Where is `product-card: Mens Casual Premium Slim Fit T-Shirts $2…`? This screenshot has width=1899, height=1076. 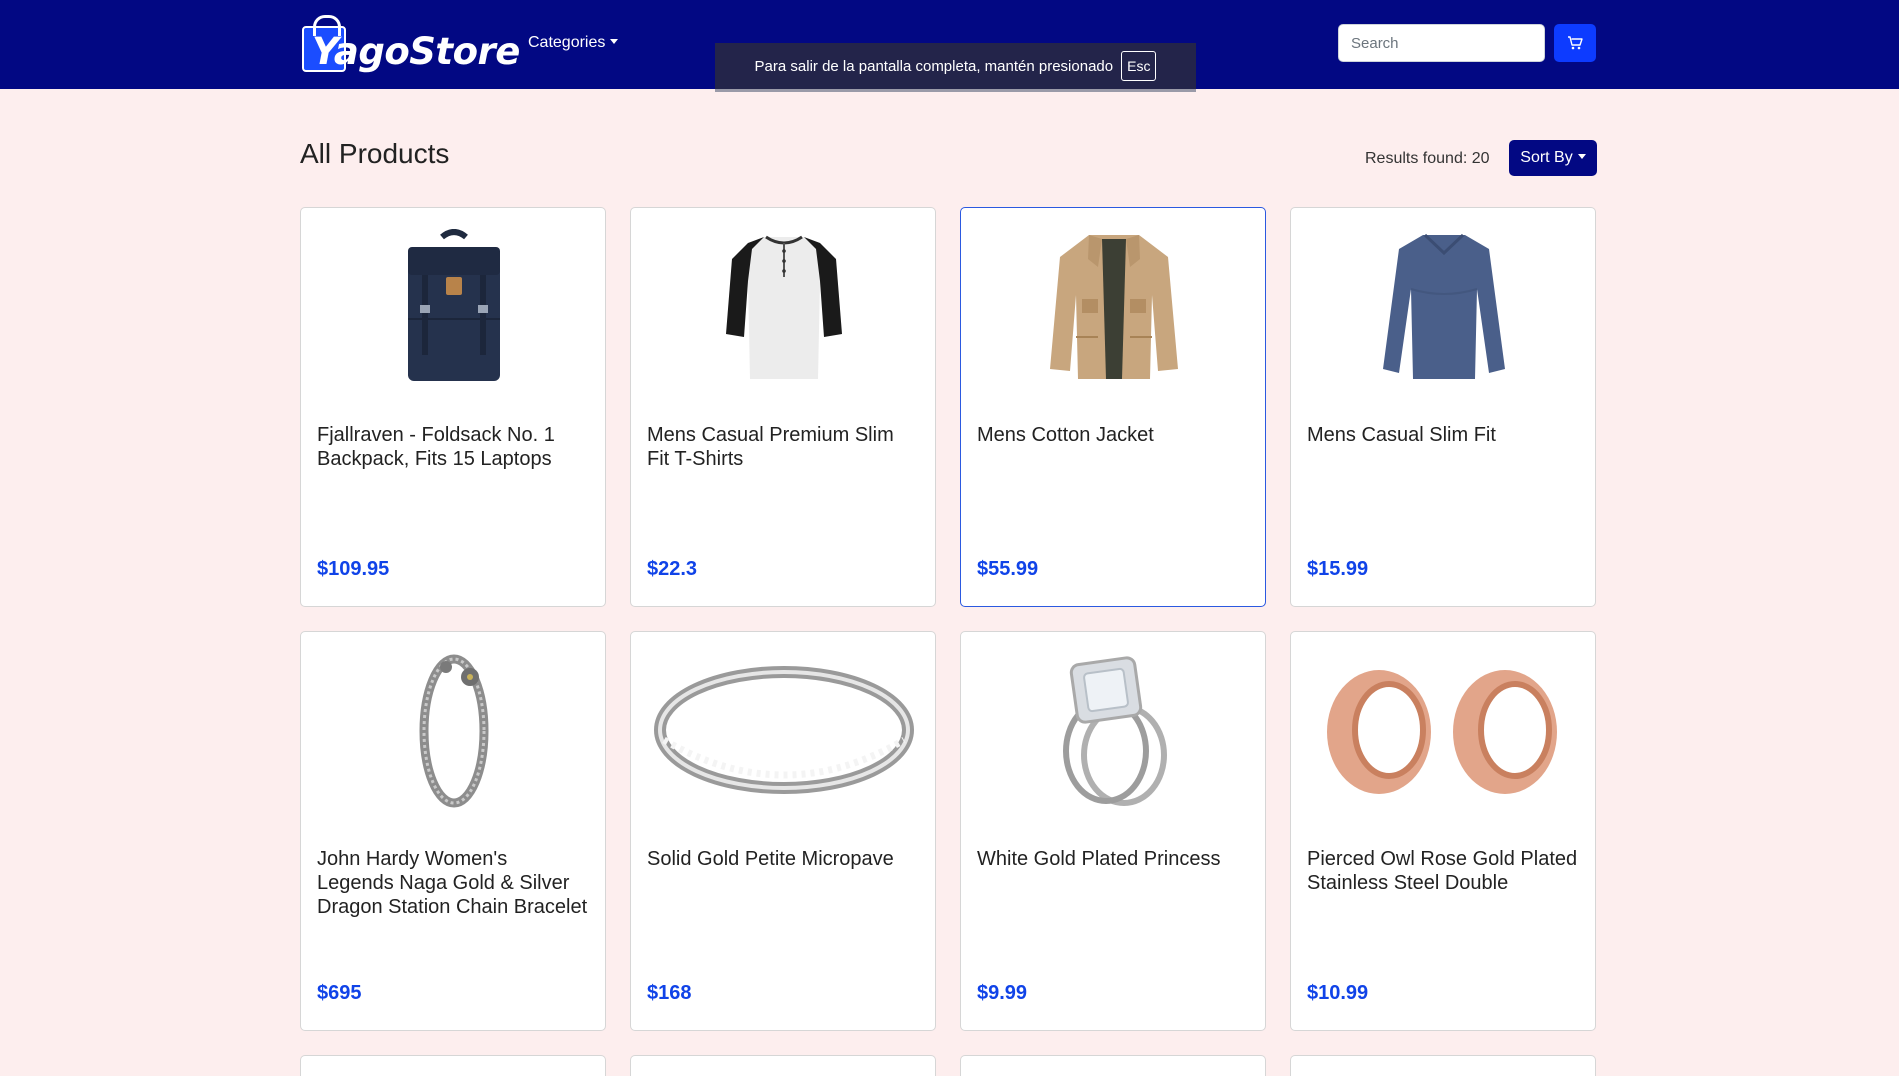
product-card: Mens Casual Premium Slim Fit T-Shirts $2… is located at coordinates (783, 407).